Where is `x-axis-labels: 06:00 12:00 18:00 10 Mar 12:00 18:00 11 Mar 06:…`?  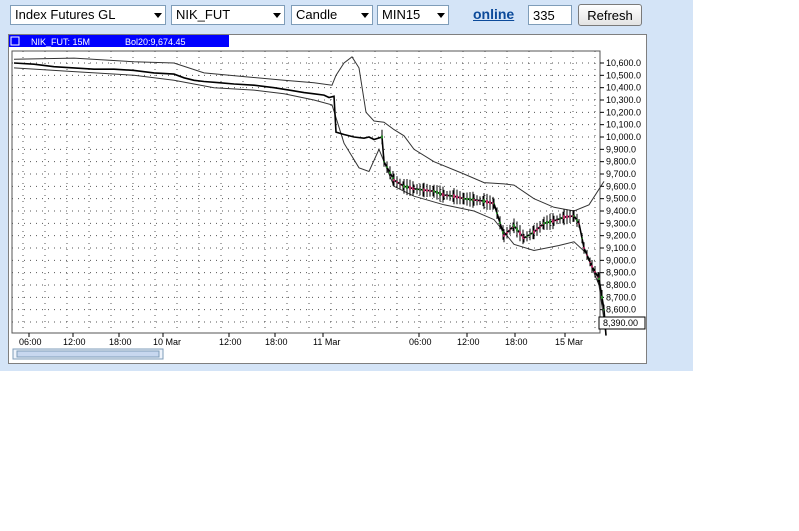
x-axis-labels: 06:00 12:00 18:00 10 Mar 12:00 18:00 11 Mar 06:… is located at coordinates (301, 340).